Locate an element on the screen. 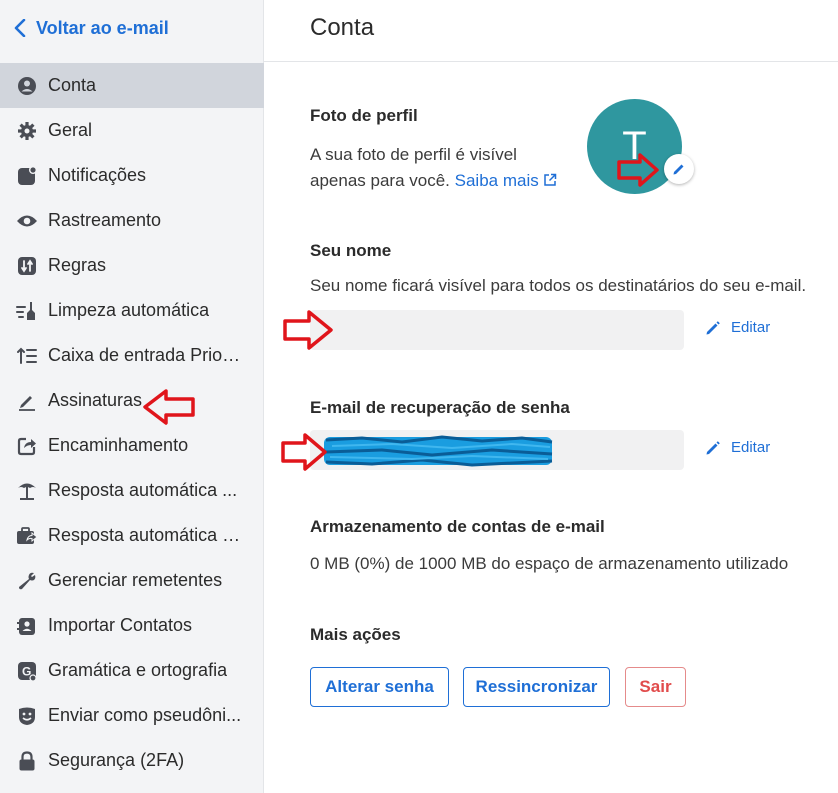 This screenshot has height=793, width=838. profile-photo-desc-line2: apenas para você. Saiba mais is located at coordinates (433, 181).